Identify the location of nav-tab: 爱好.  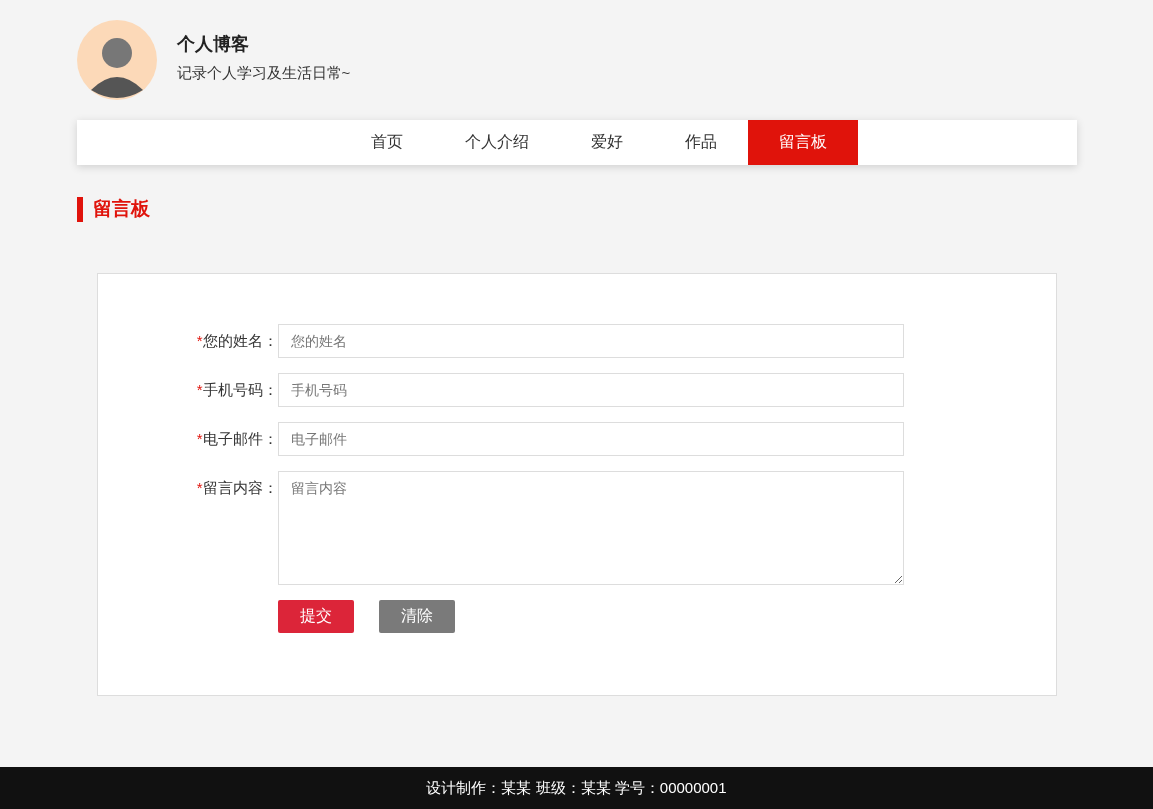
(606, 142).